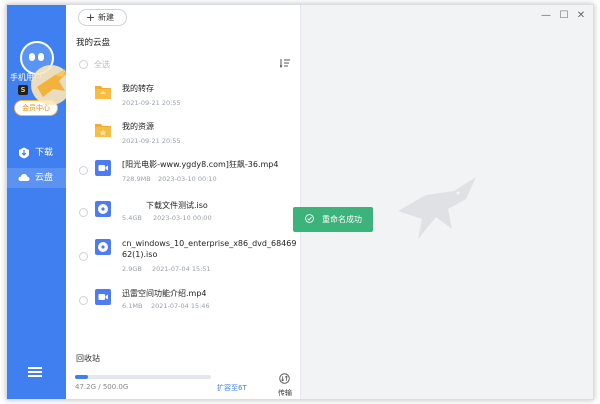 This screenshot has height=404, width=600. I want to click on storage-usage-text: 47.2G / 500.0G, so click(102, 387).